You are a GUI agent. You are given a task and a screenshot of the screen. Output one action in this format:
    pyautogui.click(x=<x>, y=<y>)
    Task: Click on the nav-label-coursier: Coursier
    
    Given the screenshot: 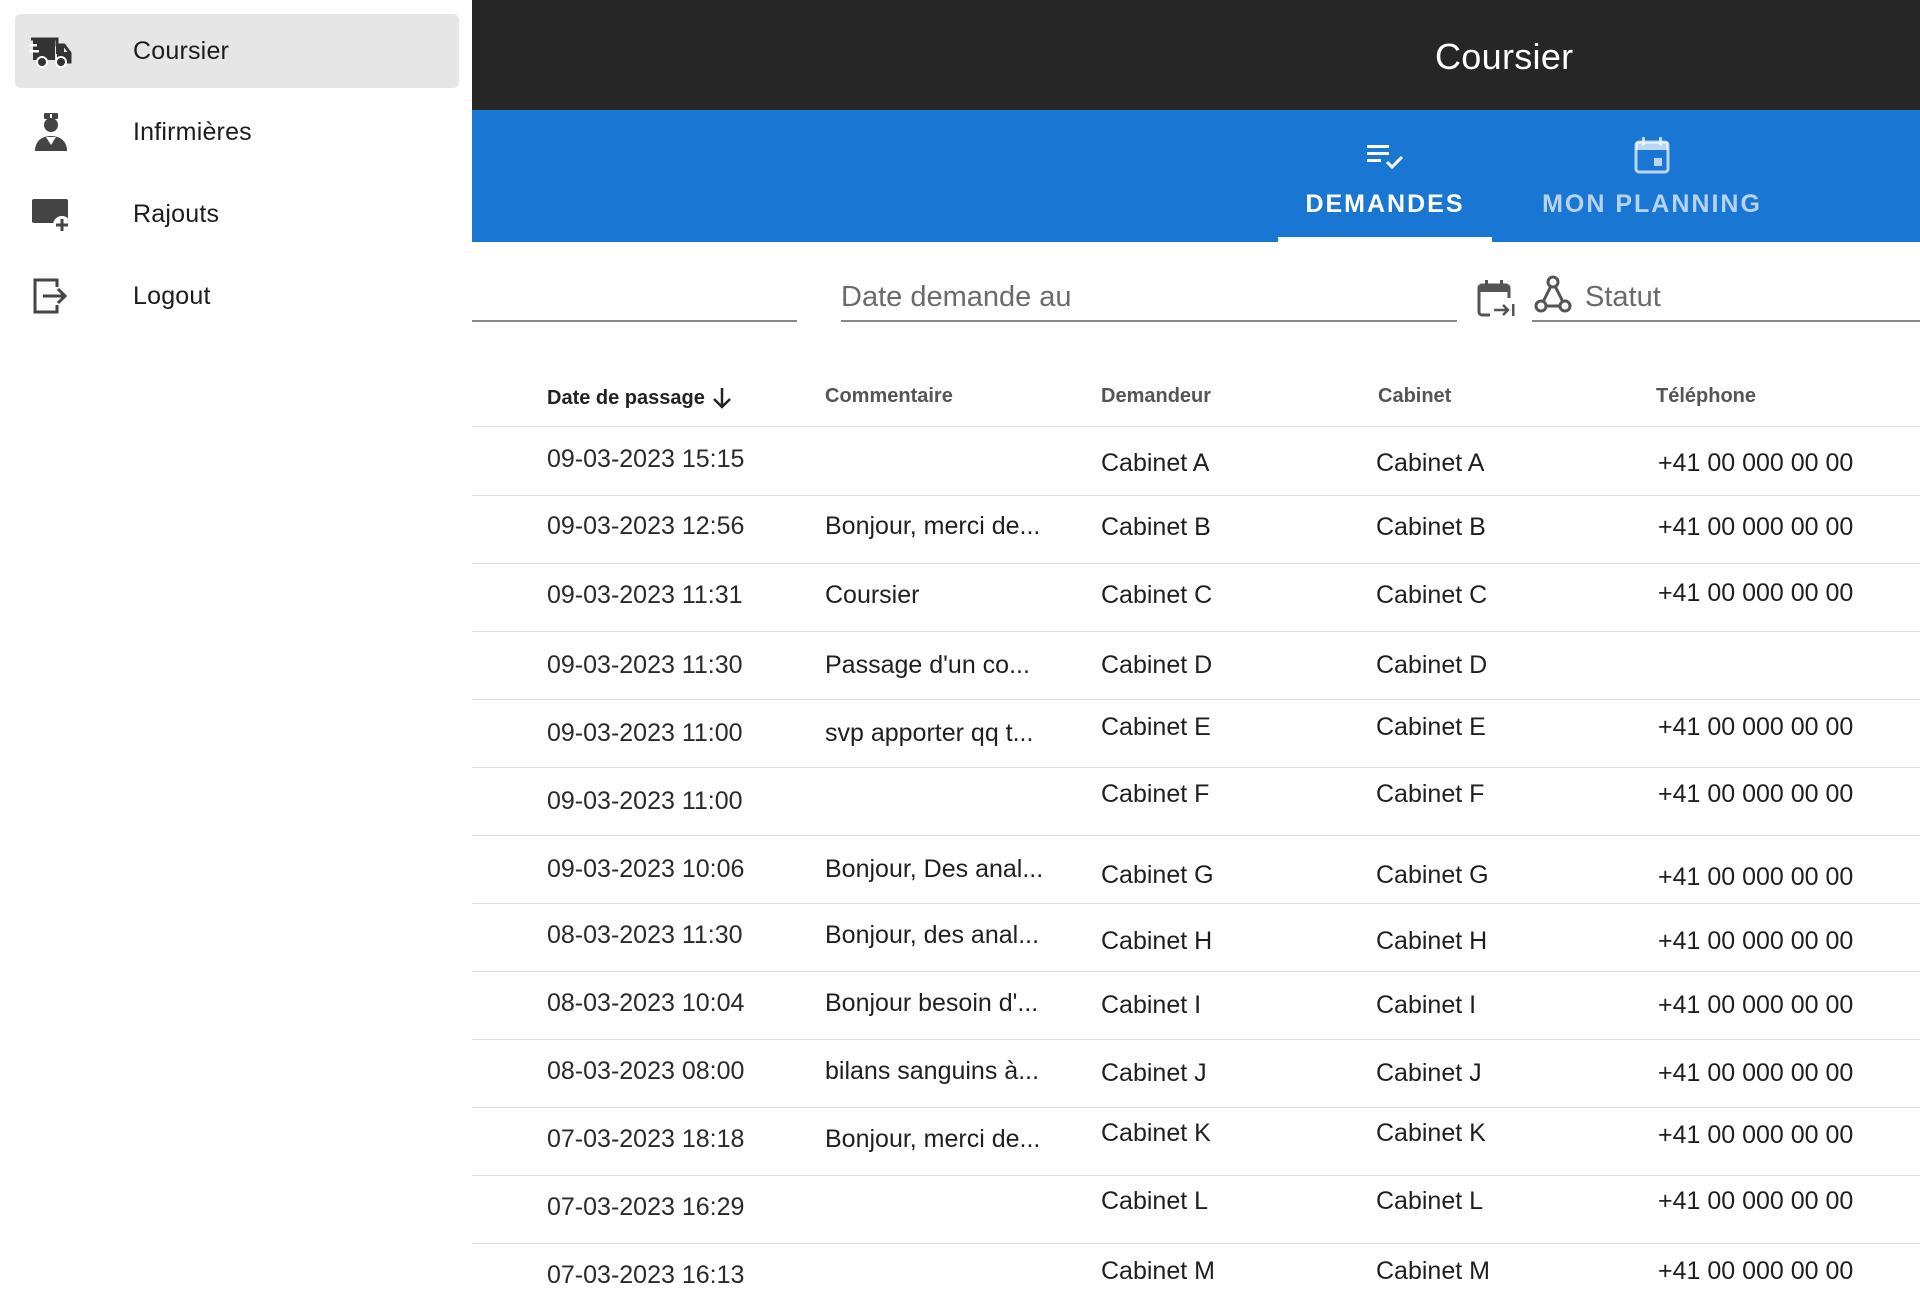 What is the action you would take?
    pyautogui.click(x=181, y=50)
    